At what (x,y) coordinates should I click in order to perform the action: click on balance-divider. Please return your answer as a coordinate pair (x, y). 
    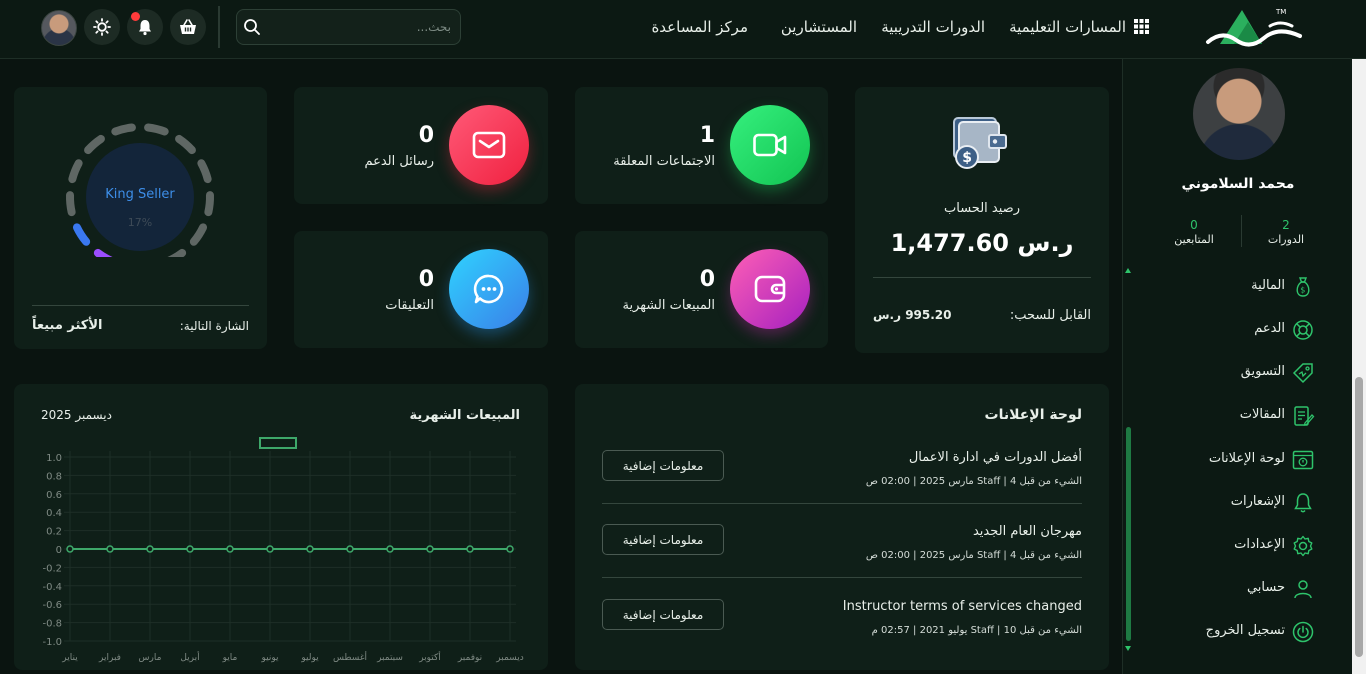
    Looking at the image, I should click on (982, 277).